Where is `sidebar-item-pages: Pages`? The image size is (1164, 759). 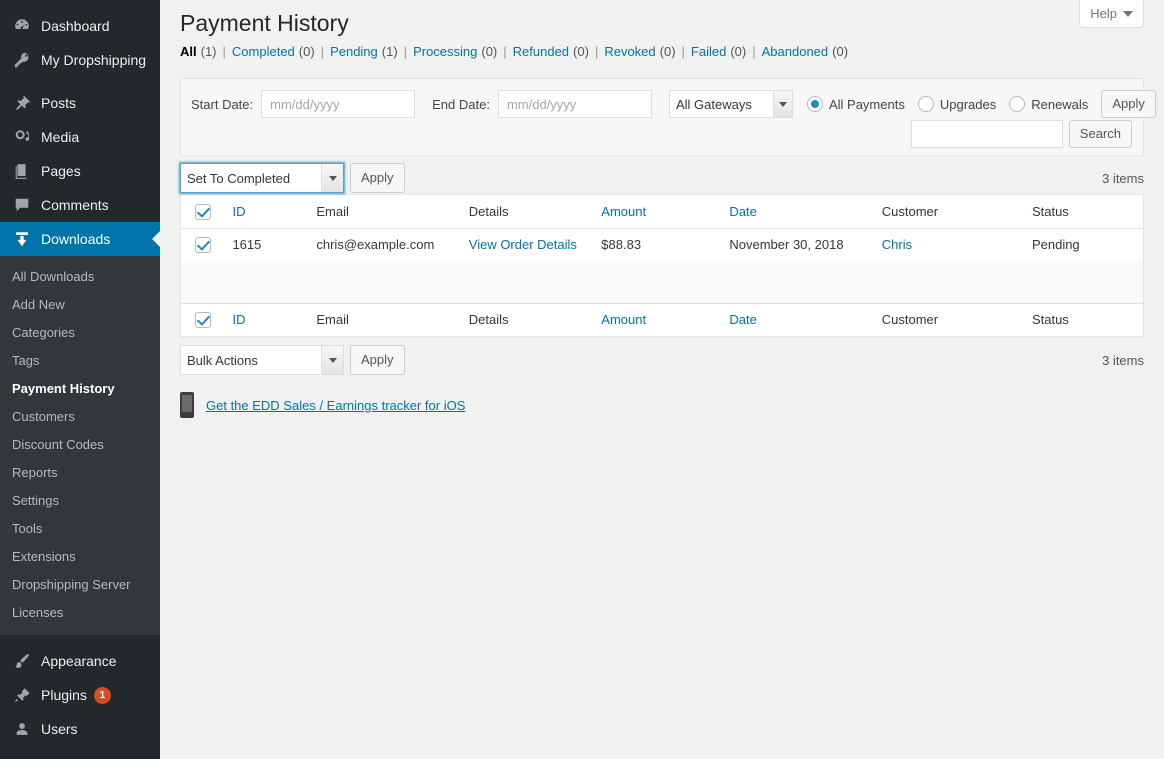 sidebar-item-pages: Pages is located at coordinates (80, 171).